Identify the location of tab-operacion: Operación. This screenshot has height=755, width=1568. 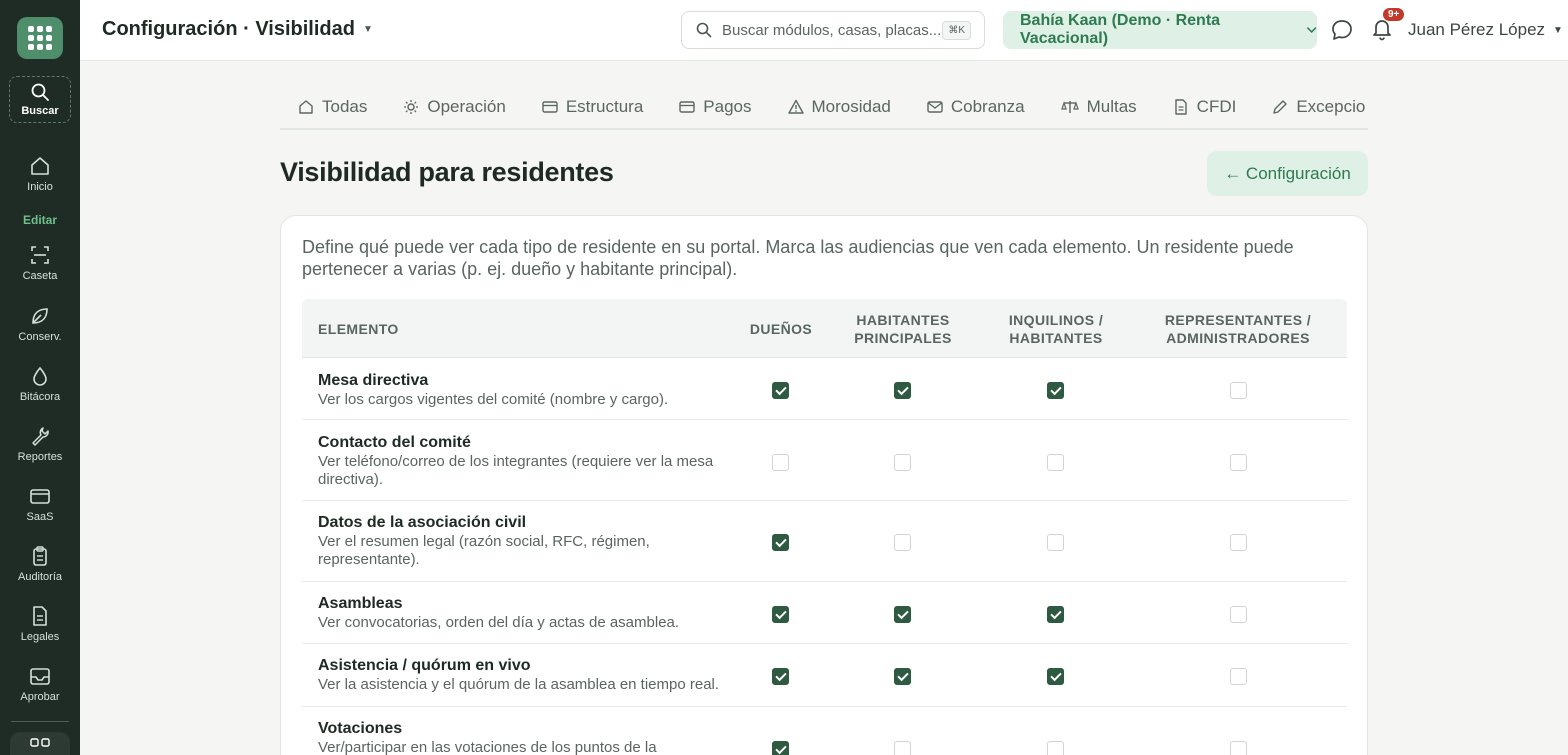
(454, 107).